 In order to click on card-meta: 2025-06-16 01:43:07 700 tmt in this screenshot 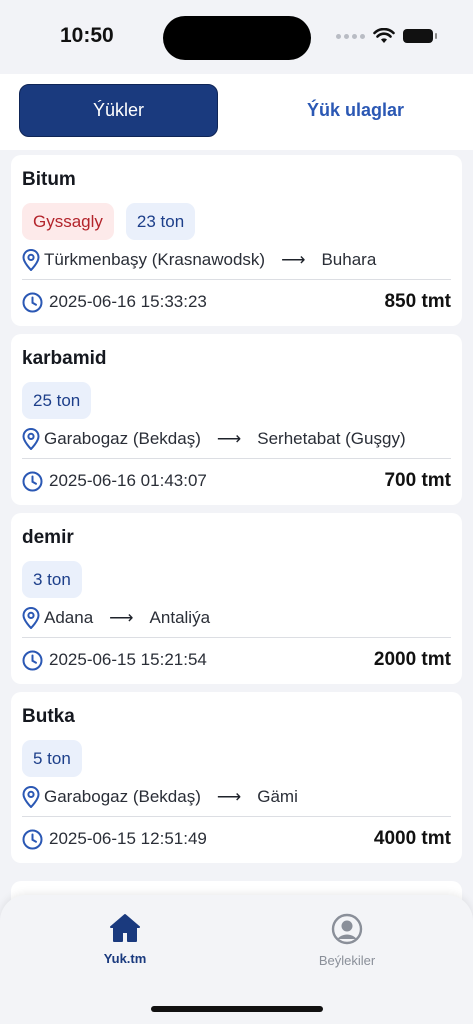, I will do `click(236, 482)`.